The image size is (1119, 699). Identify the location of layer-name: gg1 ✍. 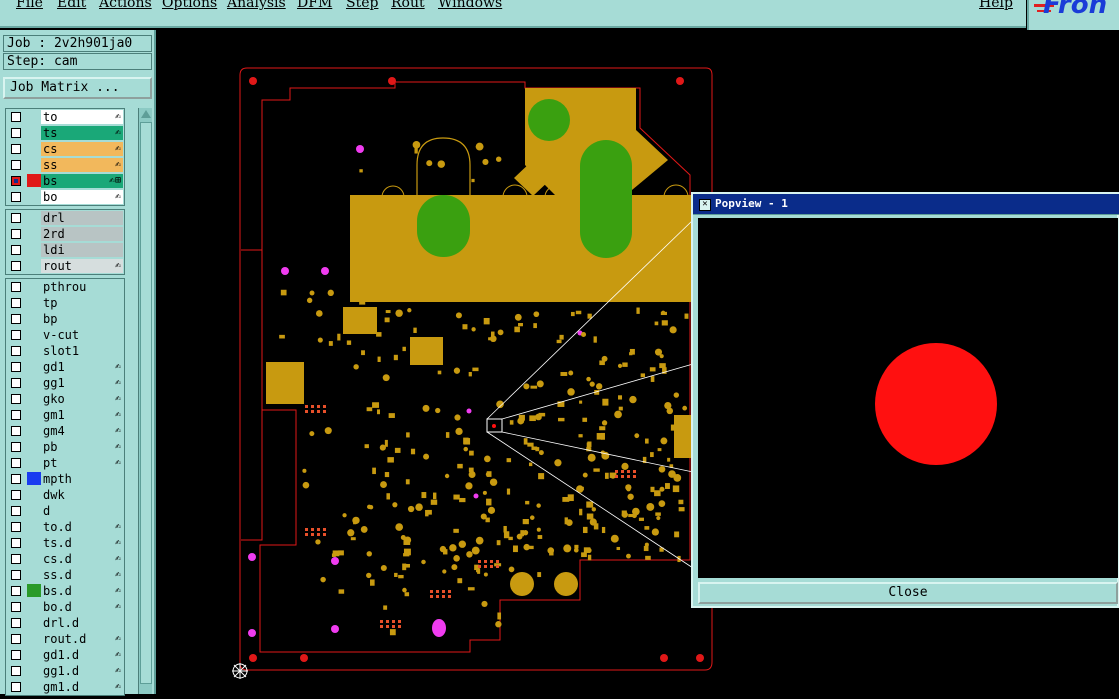
(82, 383).